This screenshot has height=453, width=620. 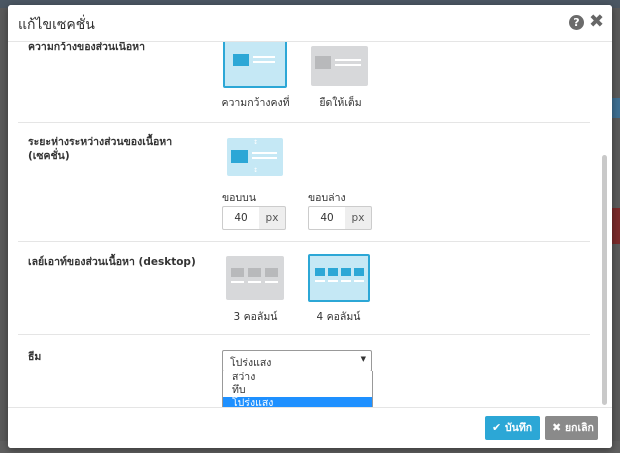 What do you see at coordinates (358, 218) in the screenshot?
I see `bottom-margin-unit: px` at bounding box center [358, 218].